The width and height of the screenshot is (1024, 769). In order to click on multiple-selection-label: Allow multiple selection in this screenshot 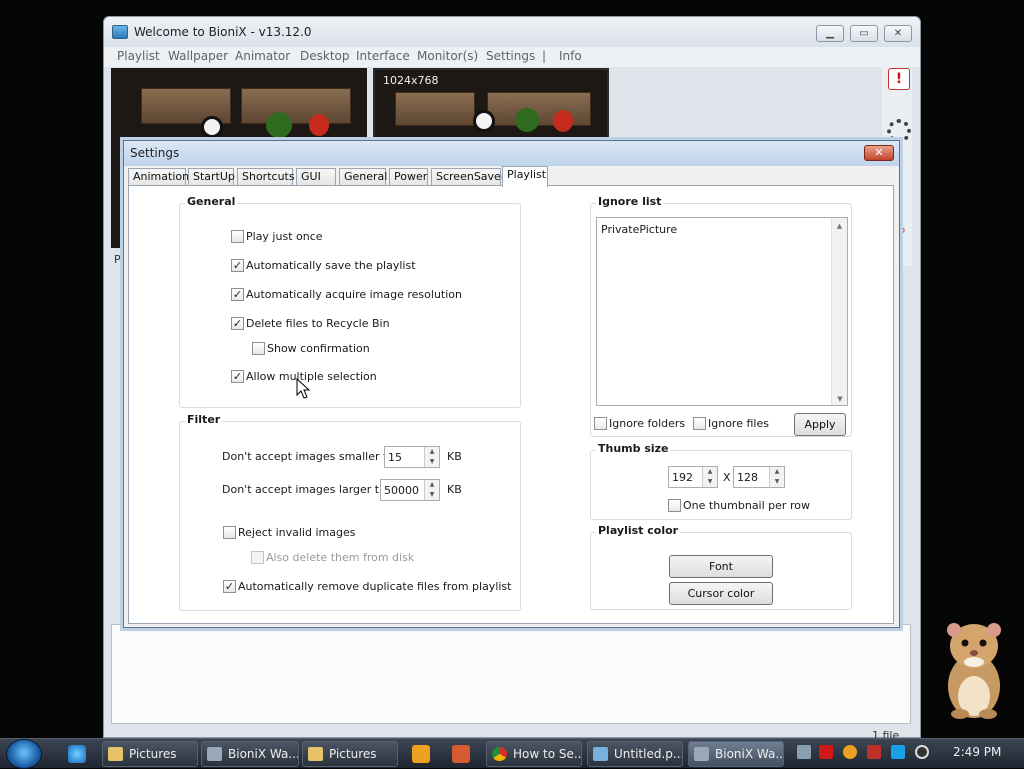, I will do `click(311, 376)`.